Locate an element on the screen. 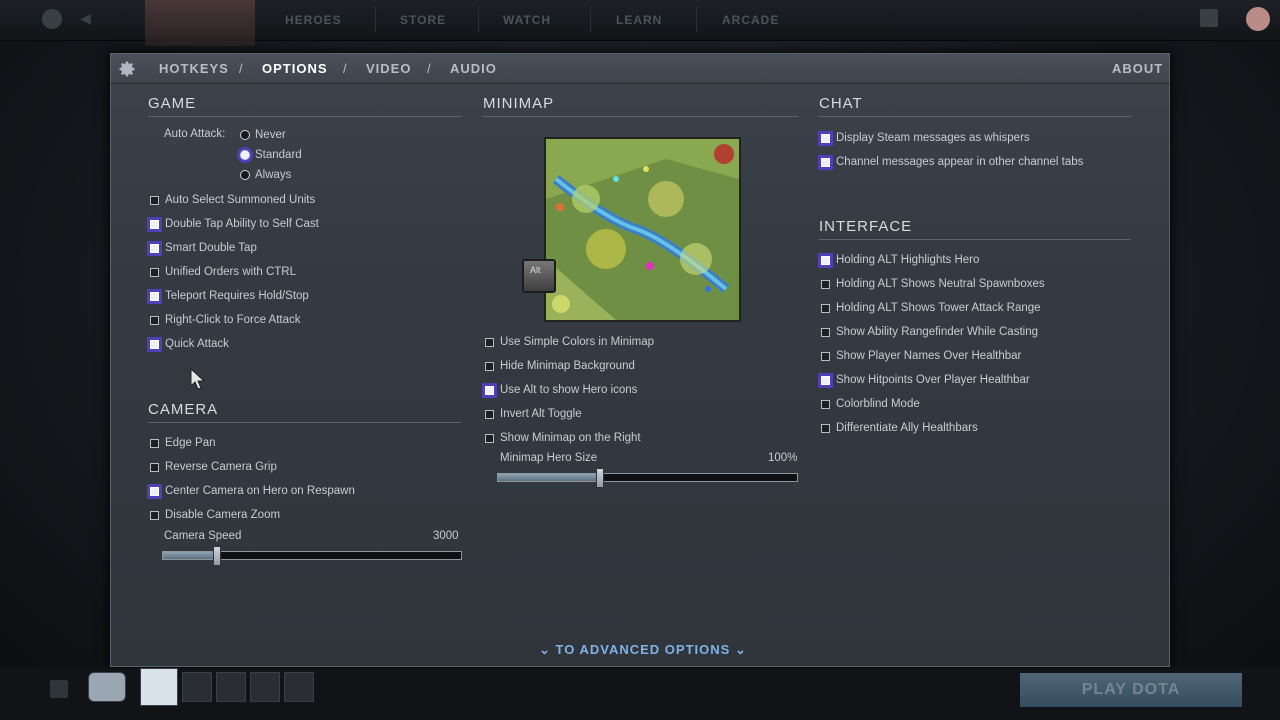 This screenshot has height=720, width=1280. teleport-hold-stop-checkbox: Teleport Requires Hold/Stop is located at coordinates (229, 296).